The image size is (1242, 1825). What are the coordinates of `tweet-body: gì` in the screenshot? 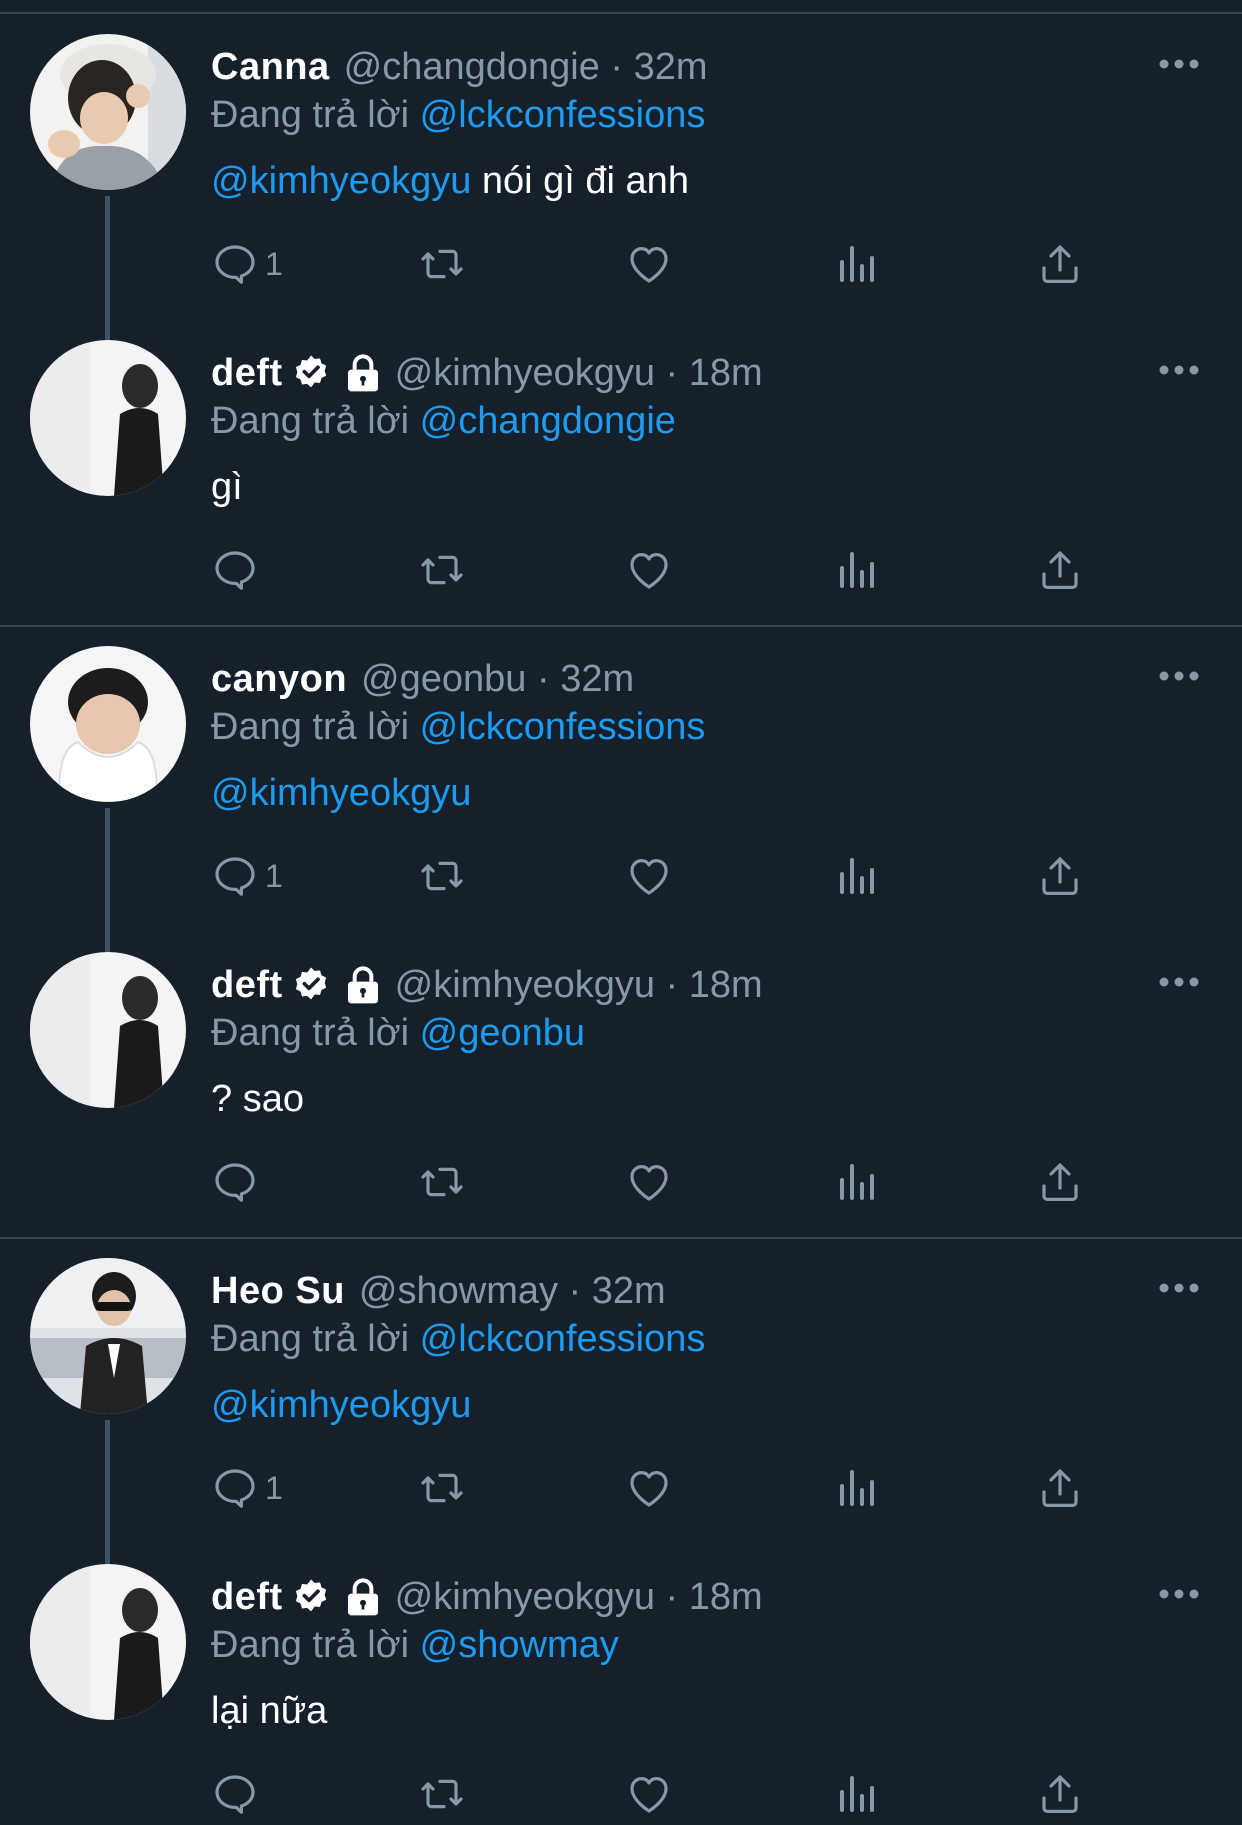 It's located at (227, 487).